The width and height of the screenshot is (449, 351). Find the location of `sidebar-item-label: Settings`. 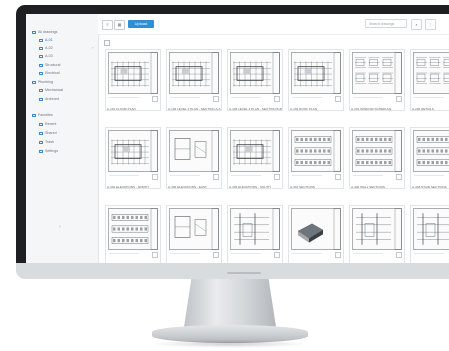

sidebar-item-label: Settings is located at coordinates (51, 151).